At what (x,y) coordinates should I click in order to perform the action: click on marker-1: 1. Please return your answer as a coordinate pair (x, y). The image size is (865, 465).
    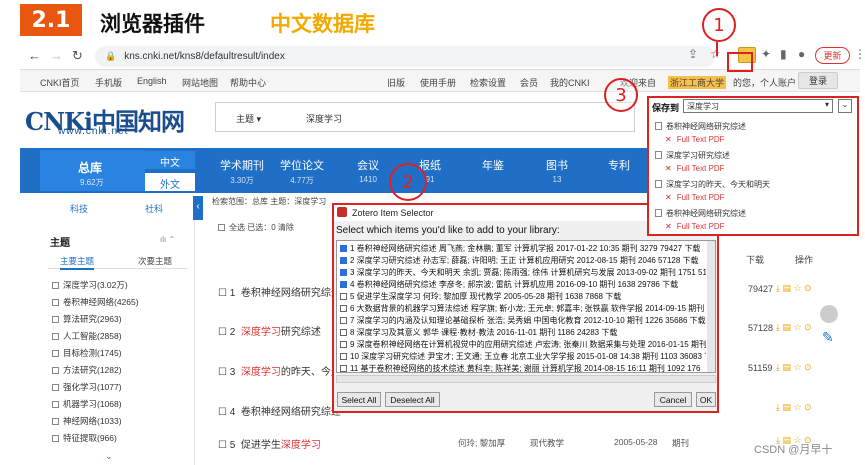
    Looking at the image, I should click on (719, 25).